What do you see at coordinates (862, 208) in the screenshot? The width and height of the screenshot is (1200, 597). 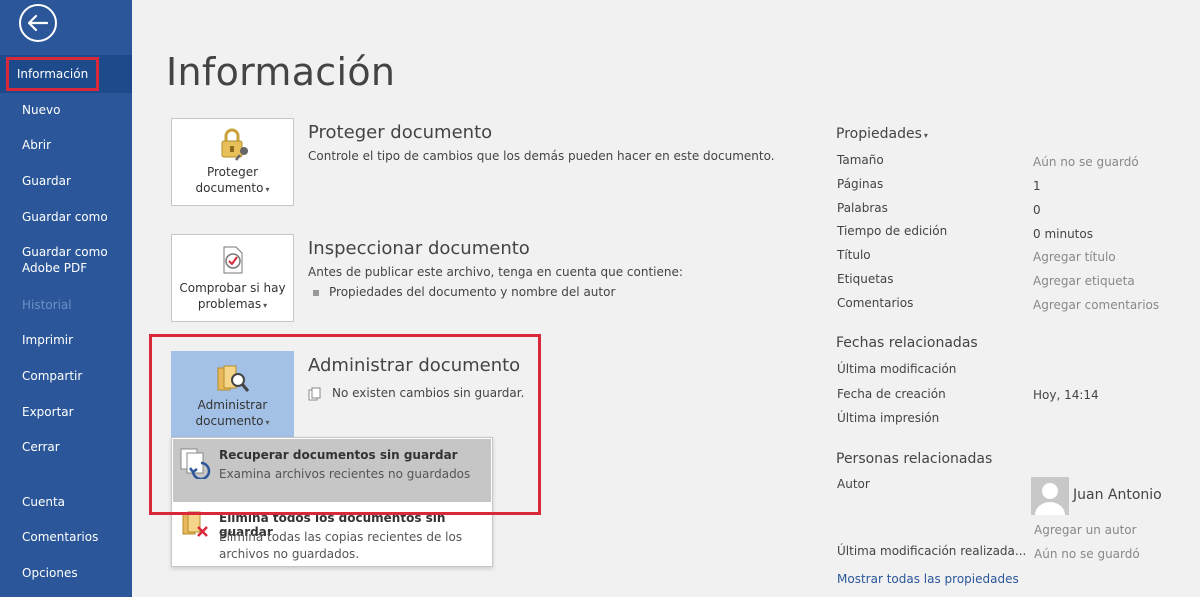 I see `prop-label: Palabras` at bounding box center [862, 208].